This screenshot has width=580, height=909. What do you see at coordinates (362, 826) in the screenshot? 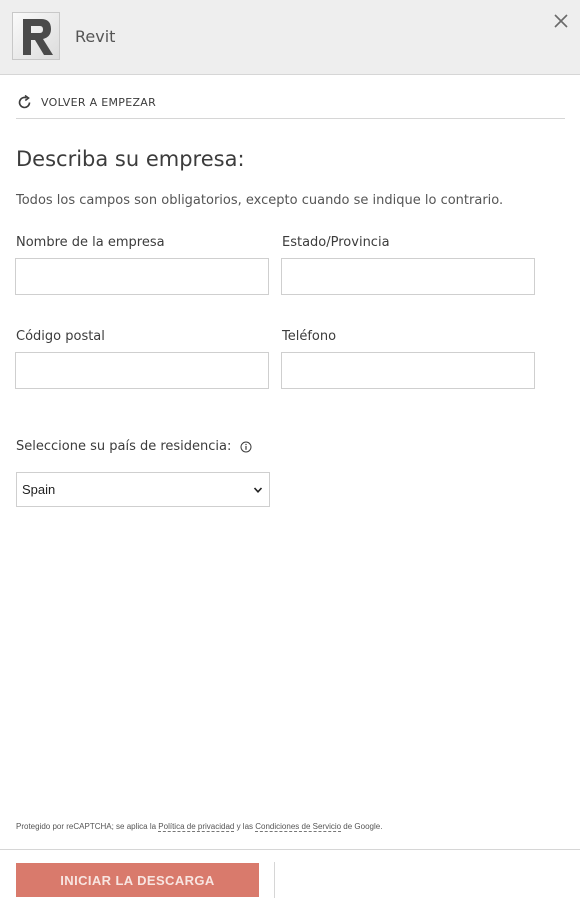
I see `recaptcha-suffix: de Google.` at bounding box center [362, 826].